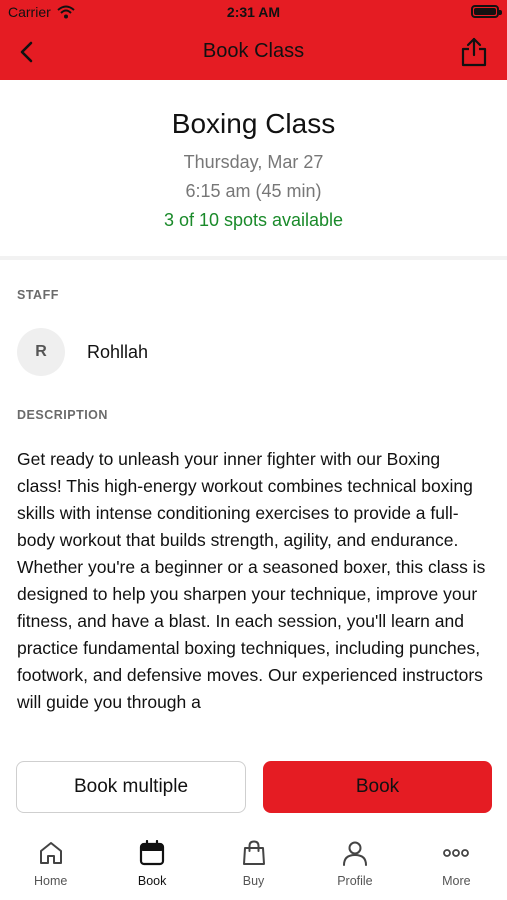 Image resolution: width=507 pixels, height=900 pixels. I want to click on staff-row: R Rohllah, so click(82, 352).